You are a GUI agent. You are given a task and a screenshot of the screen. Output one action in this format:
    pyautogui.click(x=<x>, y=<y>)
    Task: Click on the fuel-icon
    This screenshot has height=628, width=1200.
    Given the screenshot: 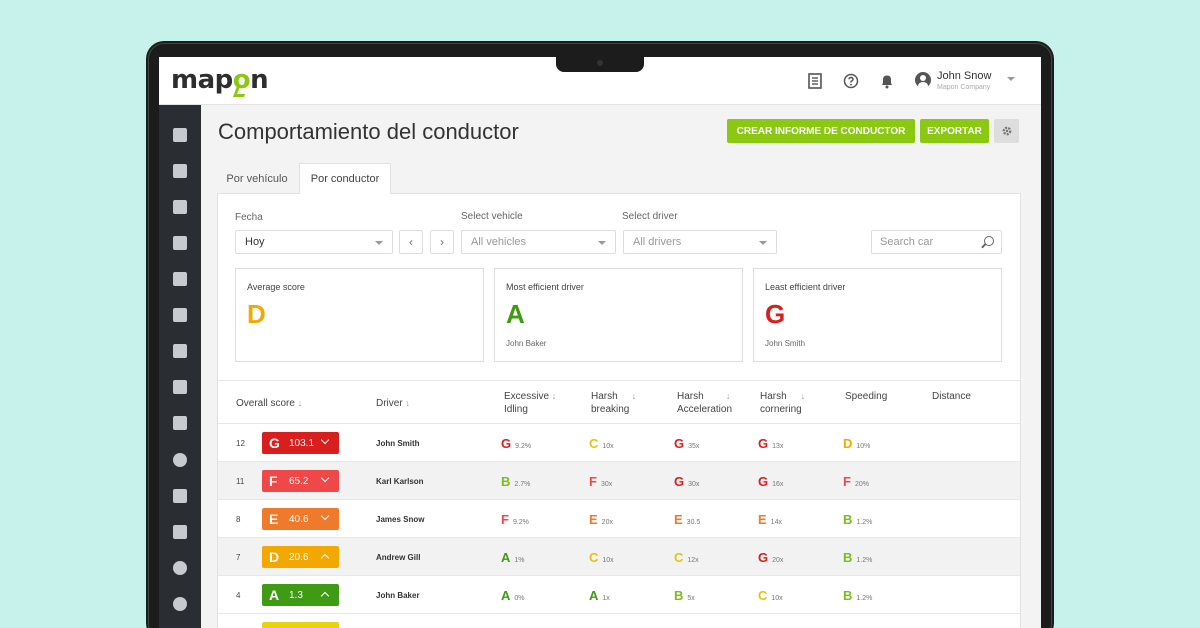 What is the action you would take?
    pyautogui.click(x=180, y=315)
    